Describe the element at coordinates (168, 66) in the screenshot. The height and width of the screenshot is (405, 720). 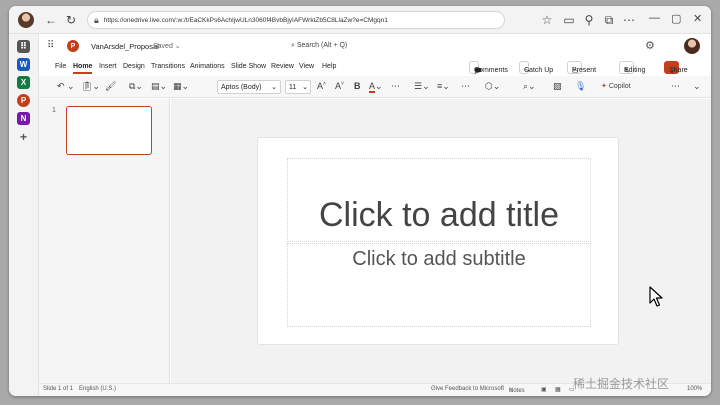
I see `tab-transitions: Transitions` at that location.